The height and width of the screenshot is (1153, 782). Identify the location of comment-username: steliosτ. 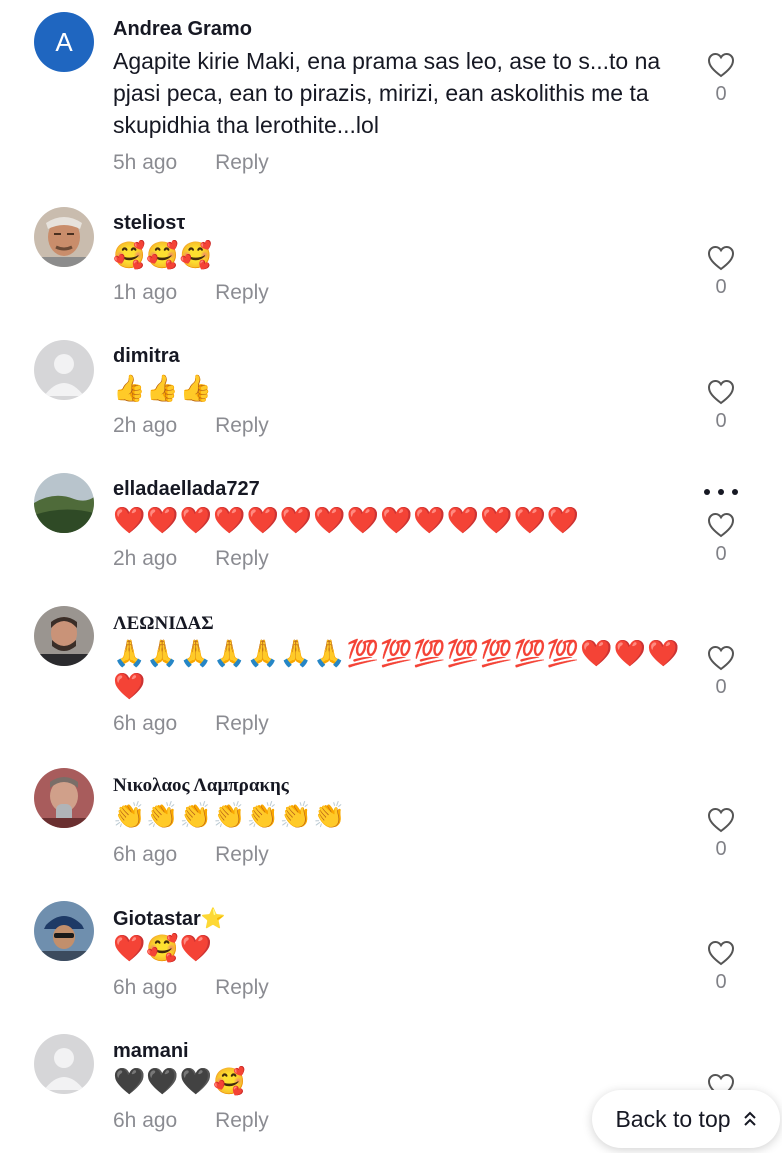
(149, 223).